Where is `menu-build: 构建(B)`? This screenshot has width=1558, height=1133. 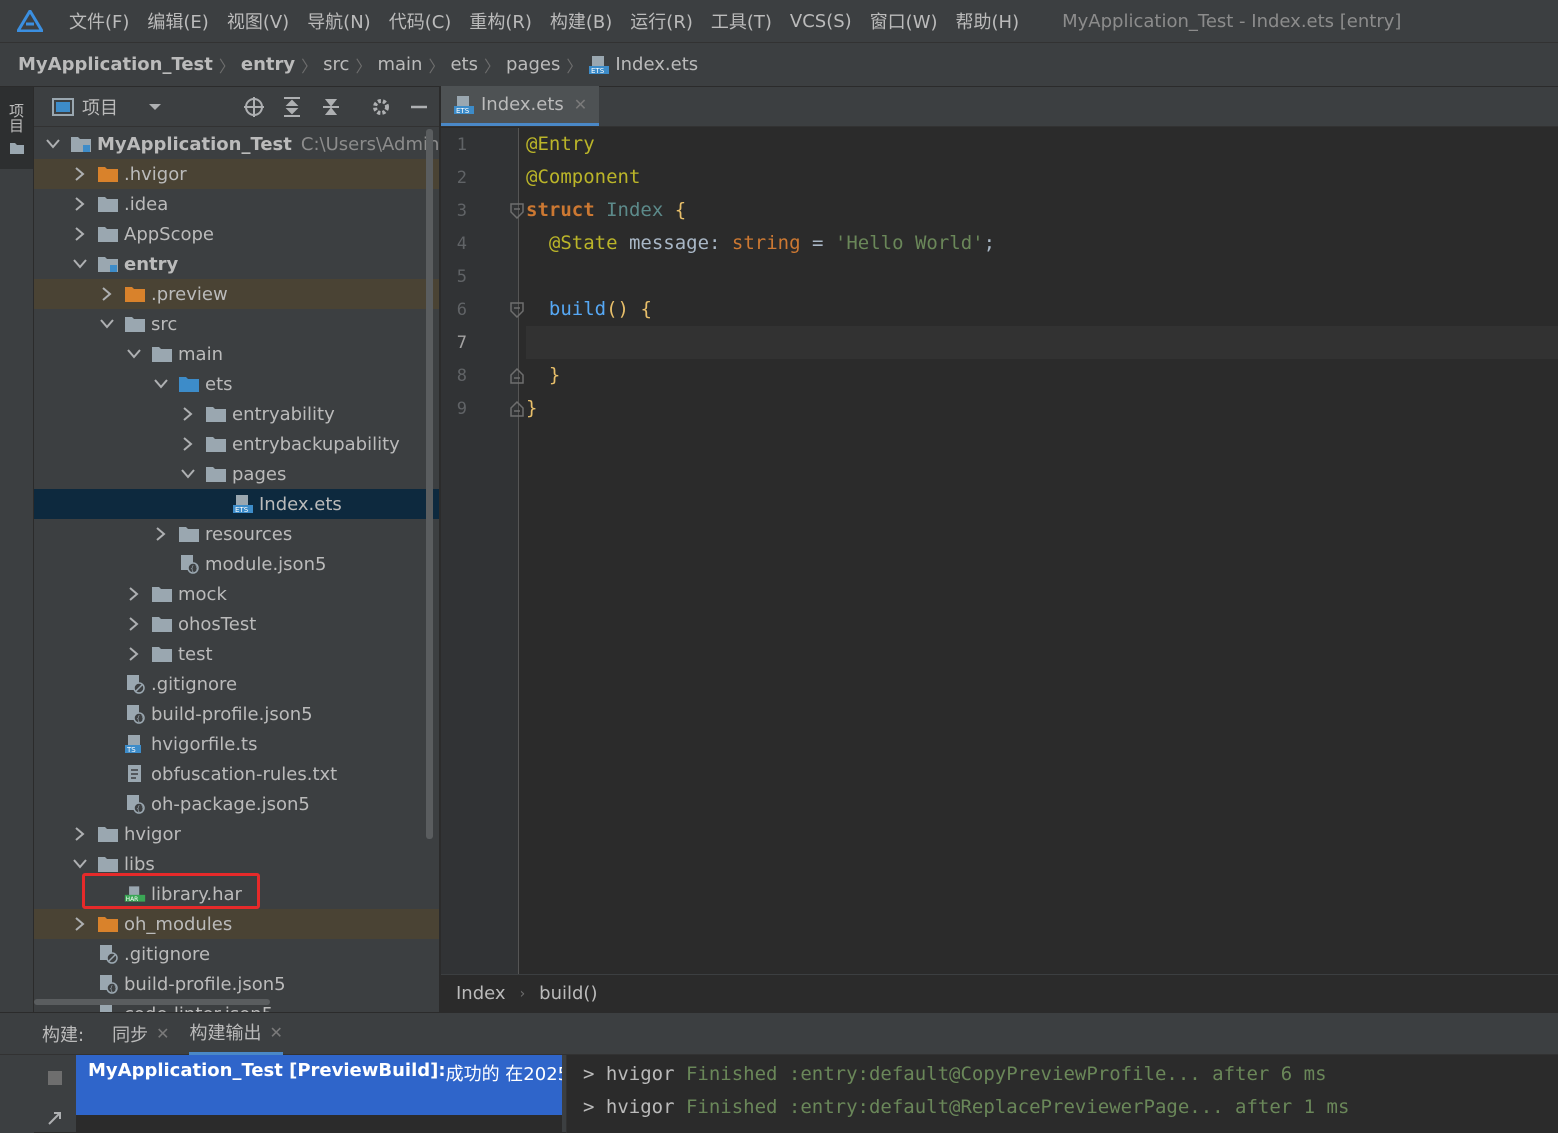 menu-build: 构建(B) is located at coordinates (581, 21).